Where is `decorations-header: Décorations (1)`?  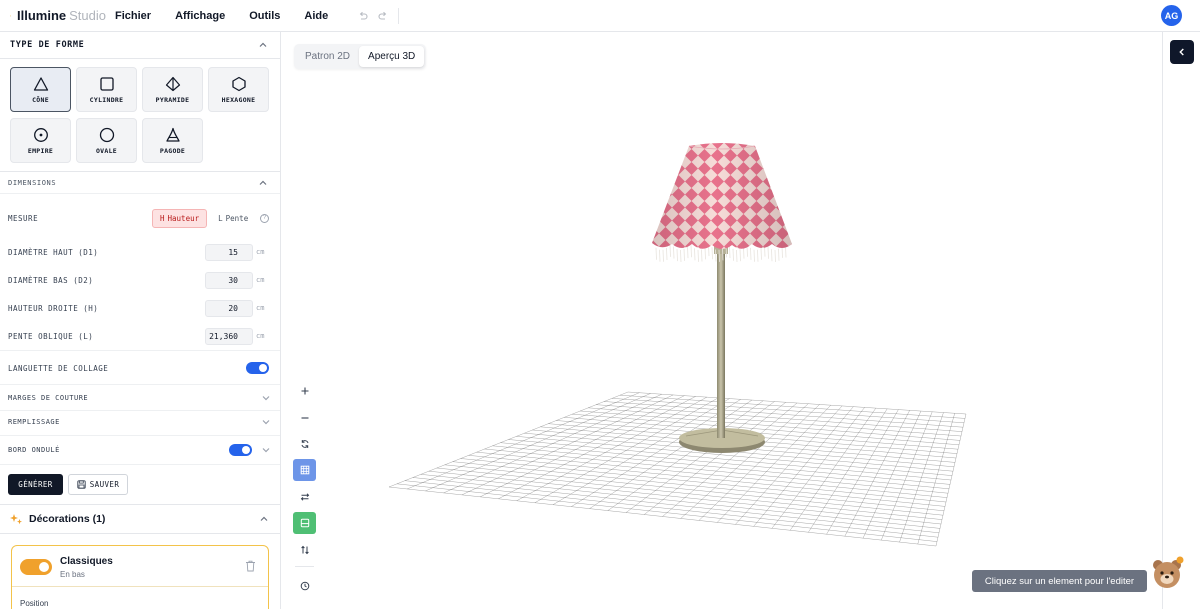
decorations-header: Décorations (1) is located at coordinates (140, 519).